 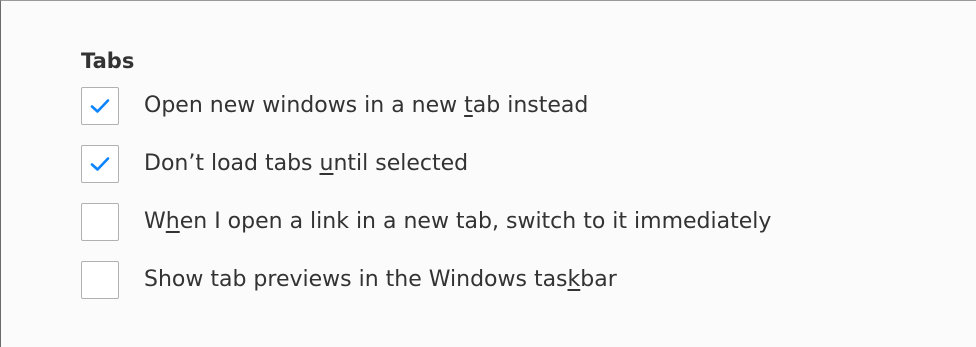 What do you see at coordinates (100, 222) in the screenshot?
I see `checkbox-switch-to-new-tab` at bounding box center [100, 222].